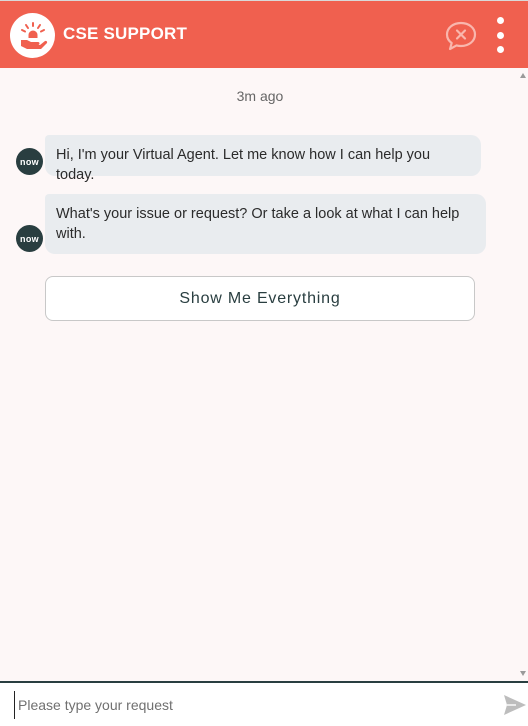 The height and width of the screenshot is (726, 528). I want to click on send-arrow-icon, so click(515, 705).